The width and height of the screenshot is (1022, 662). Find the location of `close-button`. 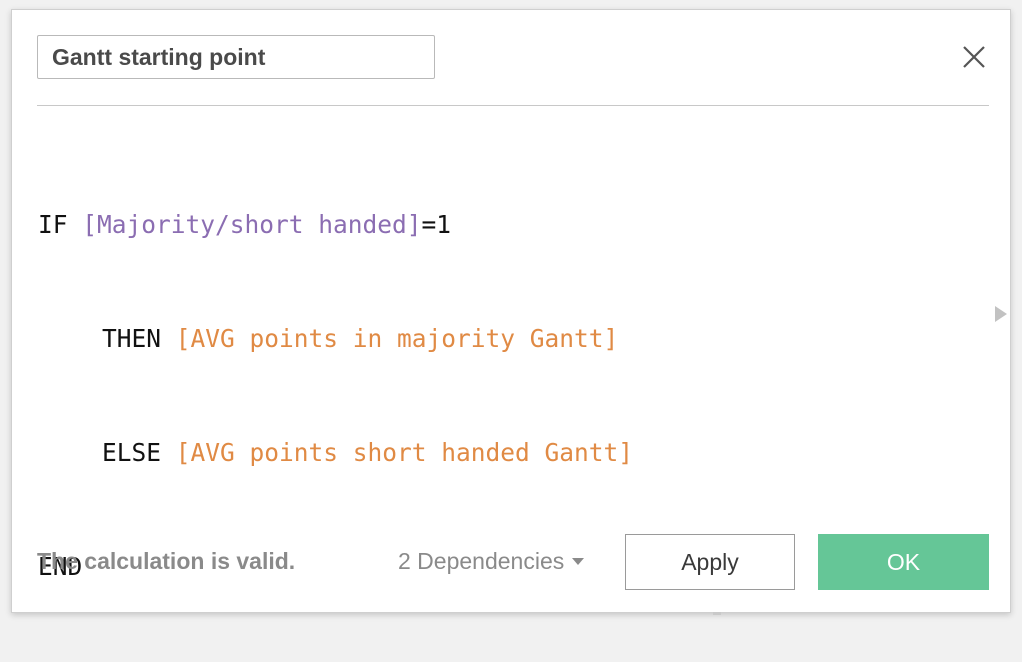

close-button is located at coordinates (974, 57).